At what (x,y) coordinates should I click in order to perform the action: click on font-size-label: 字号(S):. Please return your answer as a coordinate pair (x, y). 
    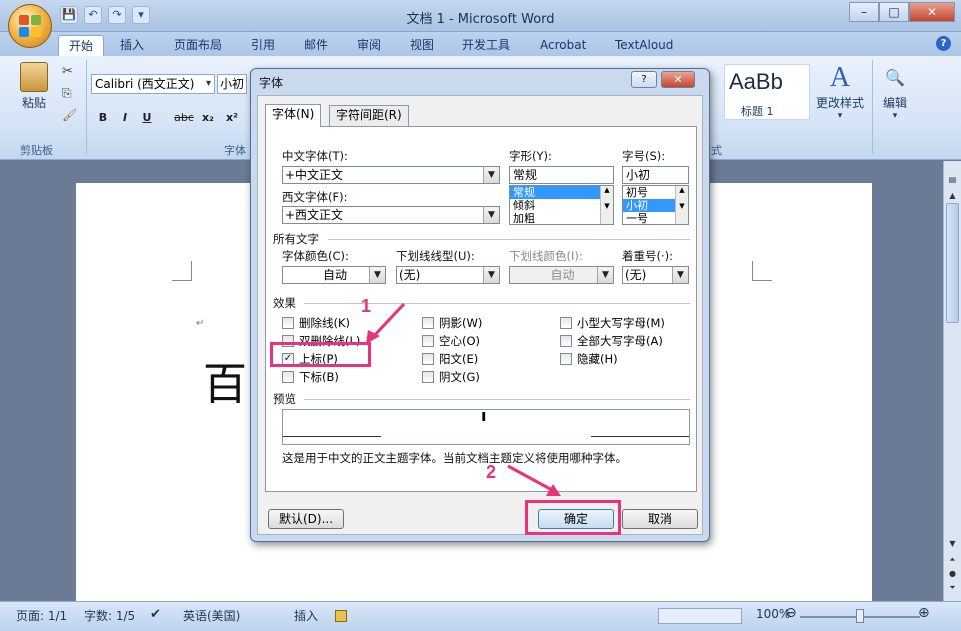
    Looking at the image, I should click on (644, 156).